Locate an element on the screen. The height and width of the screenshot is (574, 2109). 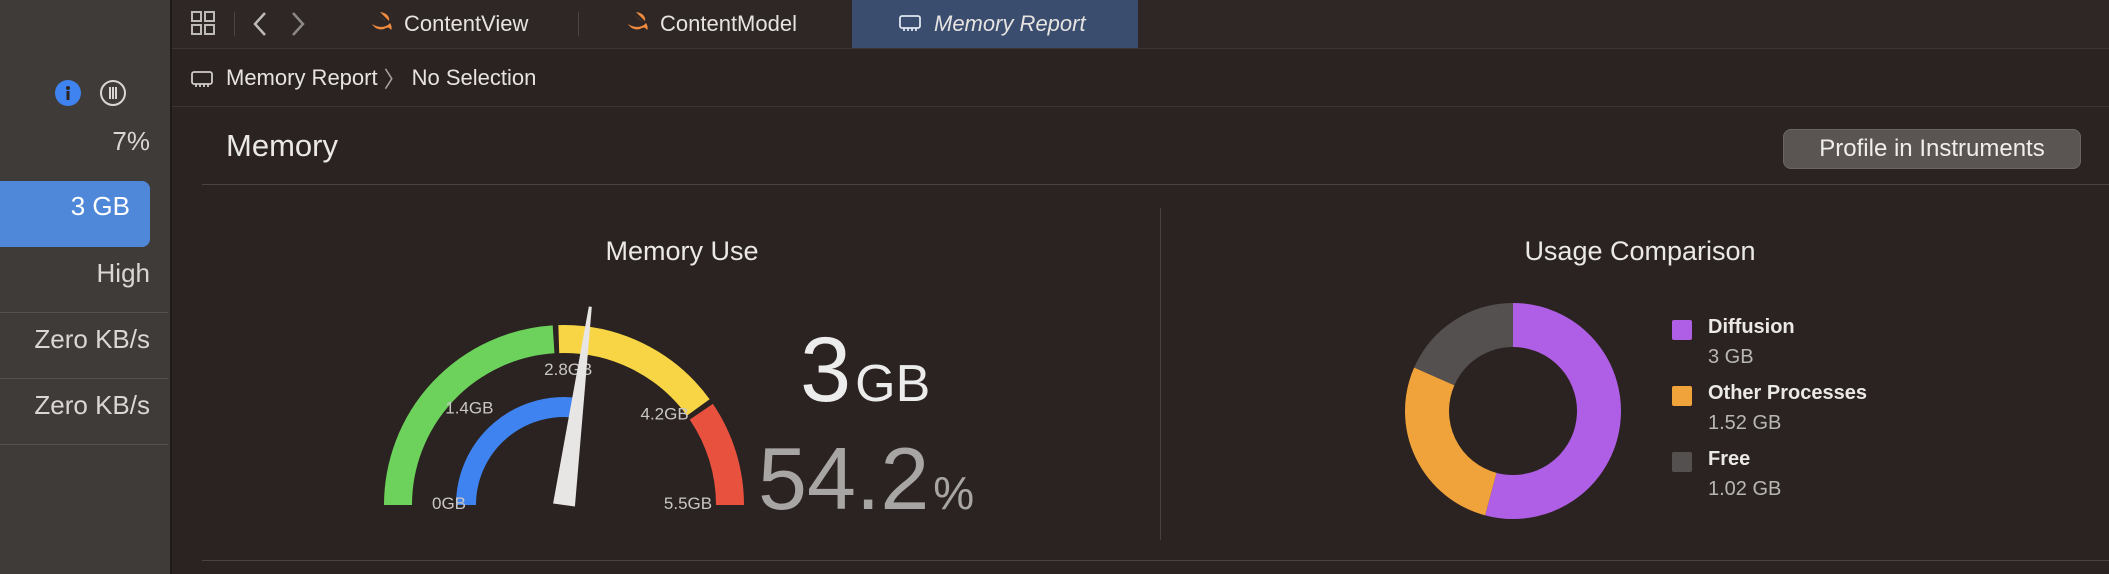
memory-gauge: 0GB 1.4GB 2.8GB 4.2GB 5.5GB is located at coordinates (564, 409).